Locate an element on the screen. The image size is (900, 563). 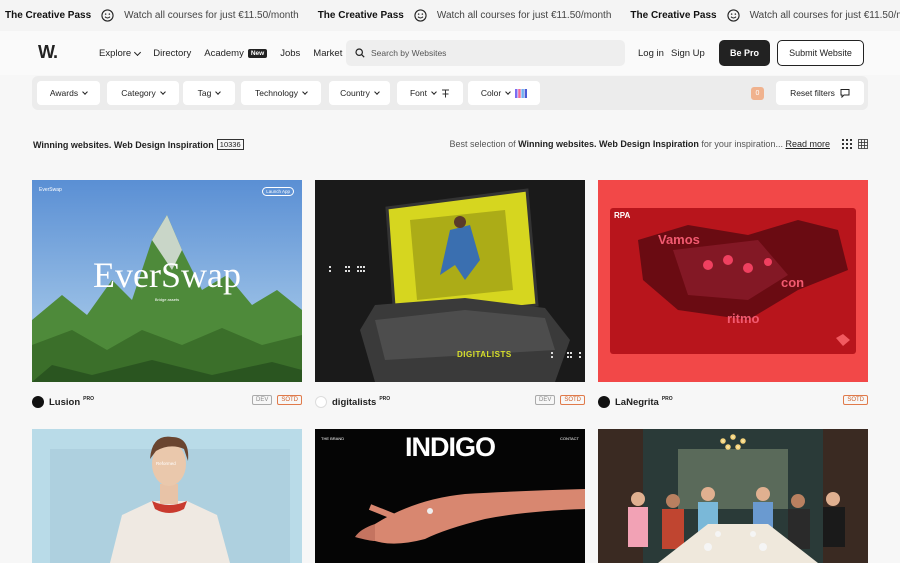
author-name: LaNegrita is located at coordinates (637, 402).